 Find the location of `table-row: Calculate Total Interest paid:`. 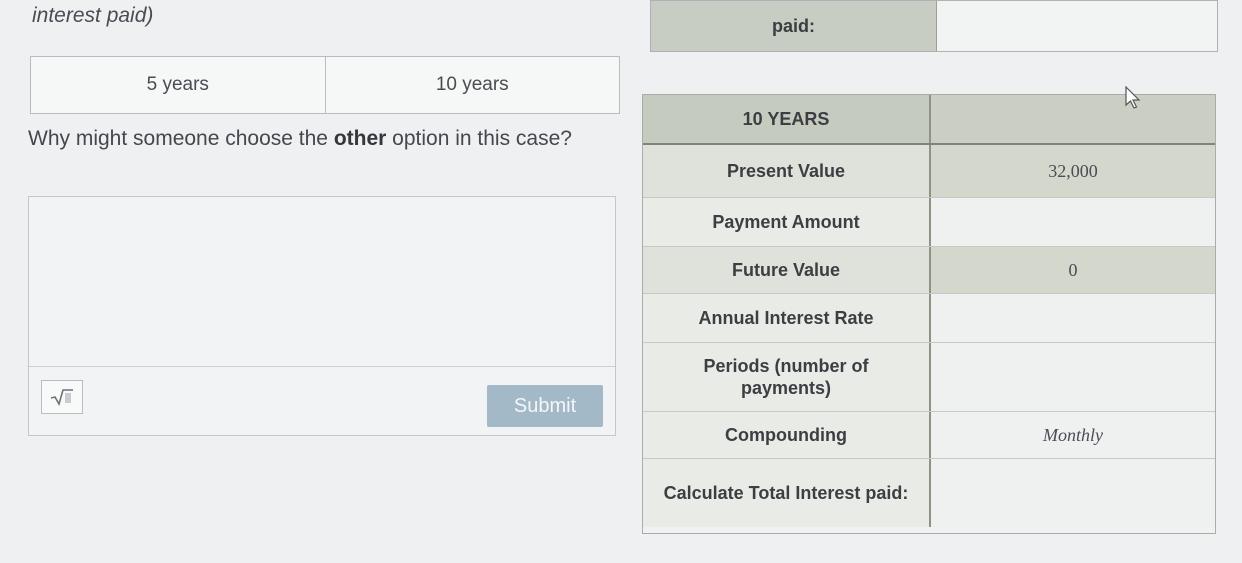

table-row: Calculate Total Interest paid: is located at coordinates (929, 493).